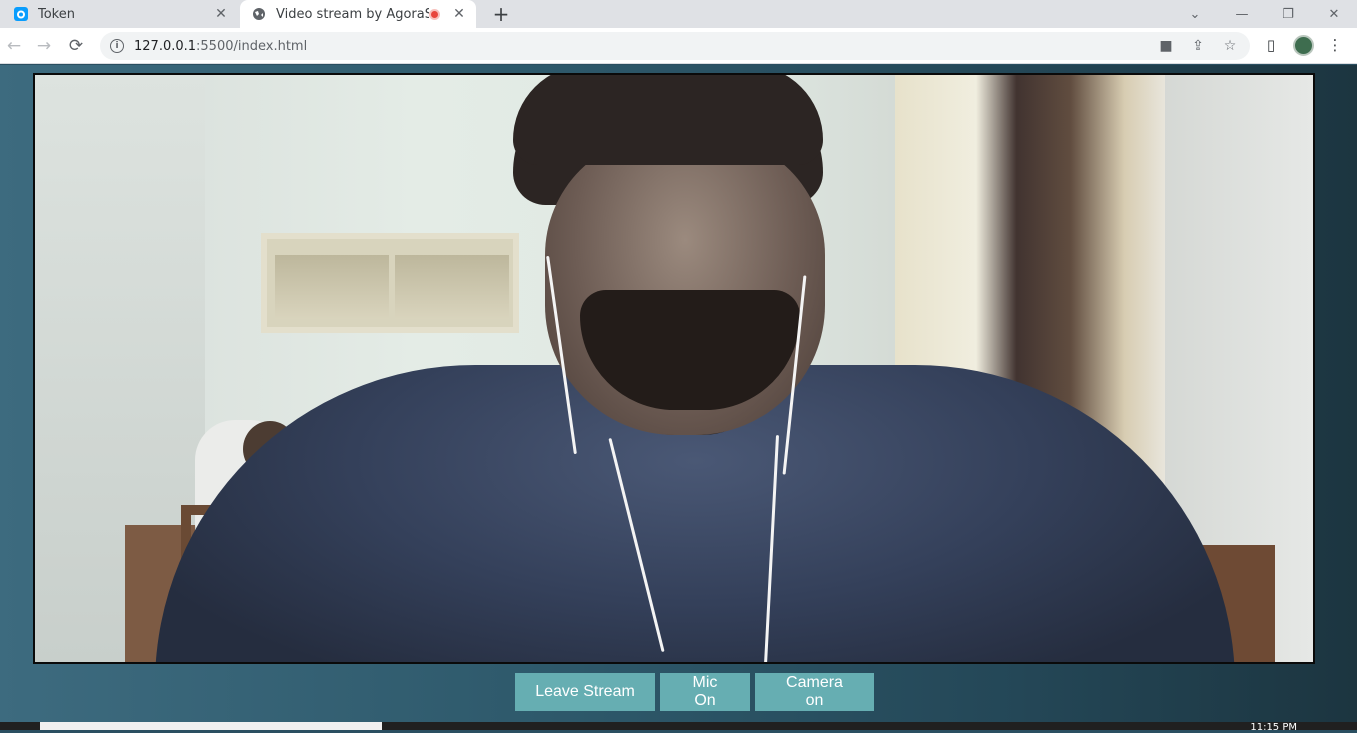  What do you see at coordinates (1198, 46) in the screenshot?
I see `share-icon: ⇪` at bounding box center [1198, 46].